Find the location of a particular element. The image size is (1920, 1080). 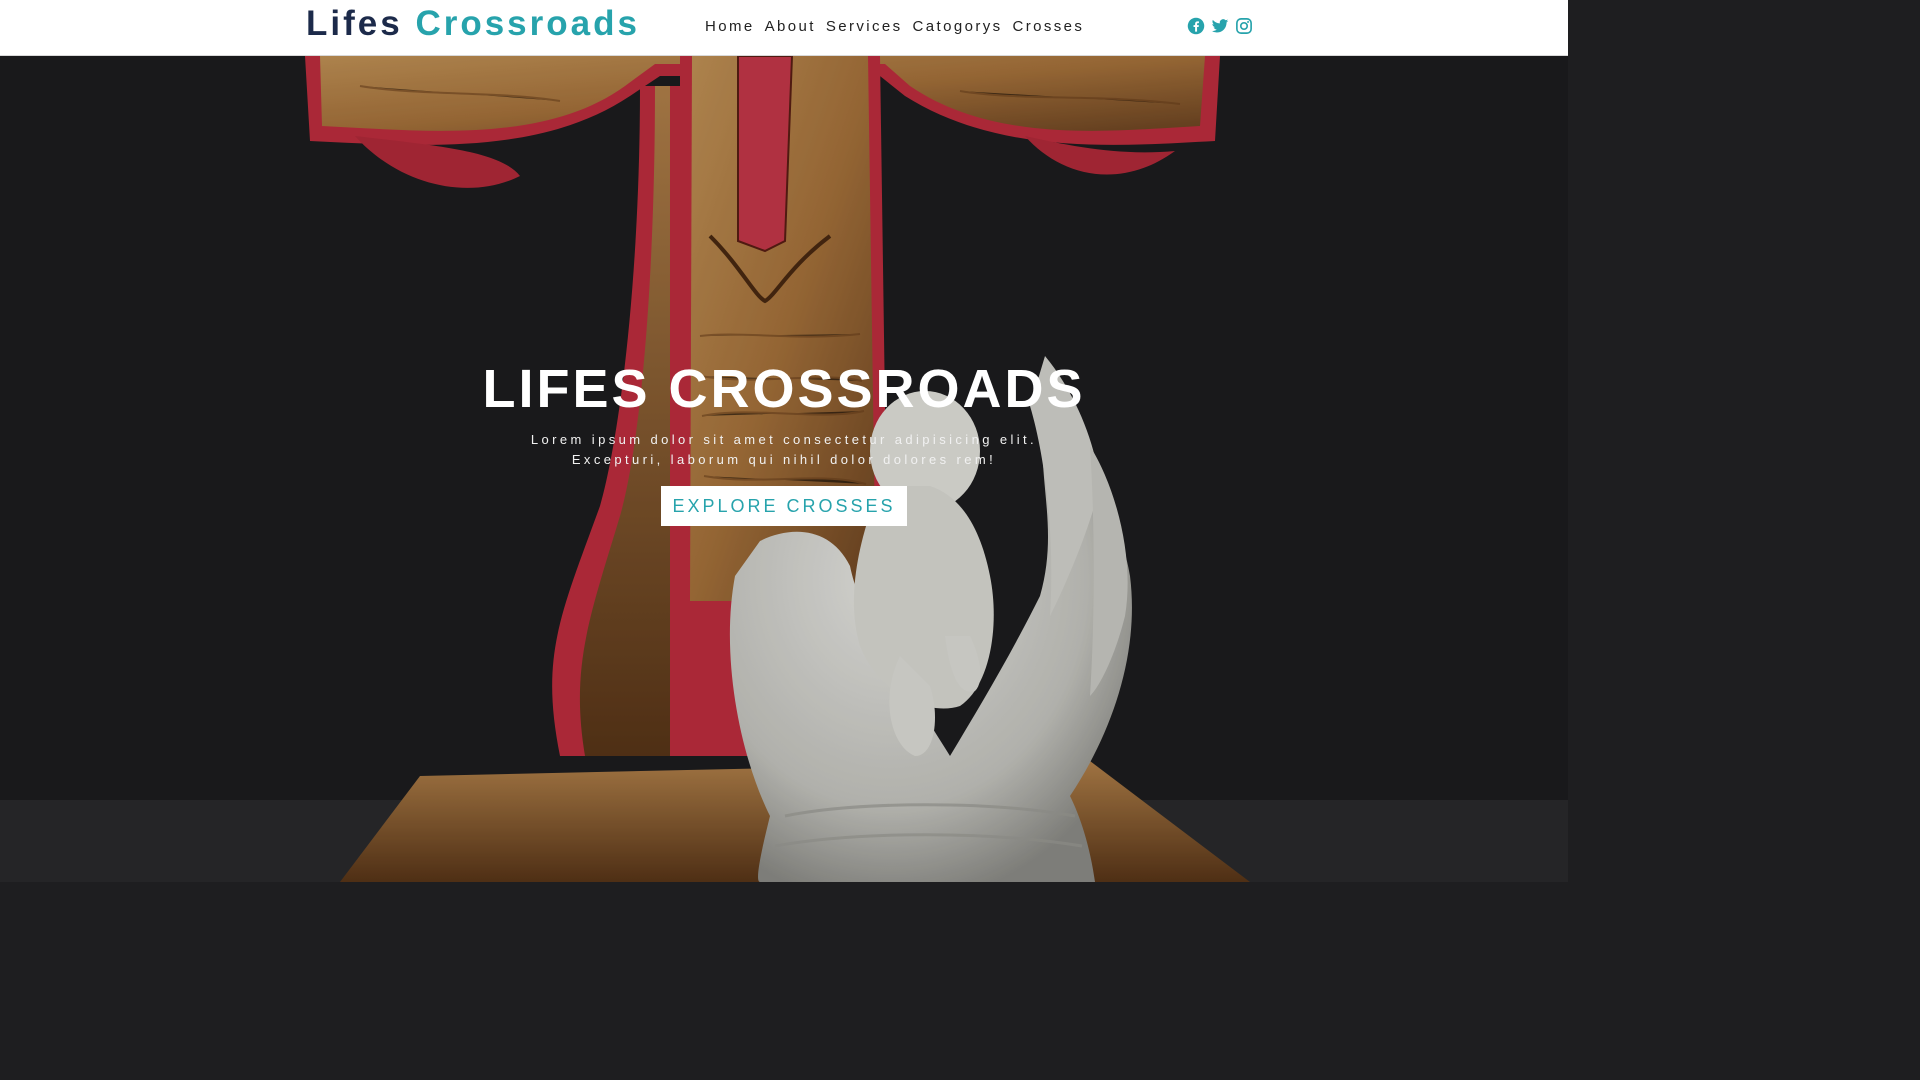

brand-name-part2: Crossroads is located at coordinates (527, 23).